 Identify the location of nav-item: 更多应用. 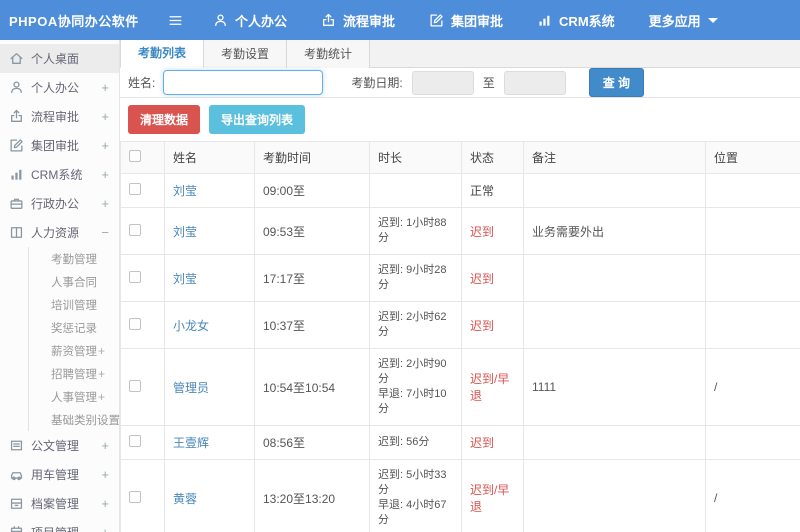
(683, 20).